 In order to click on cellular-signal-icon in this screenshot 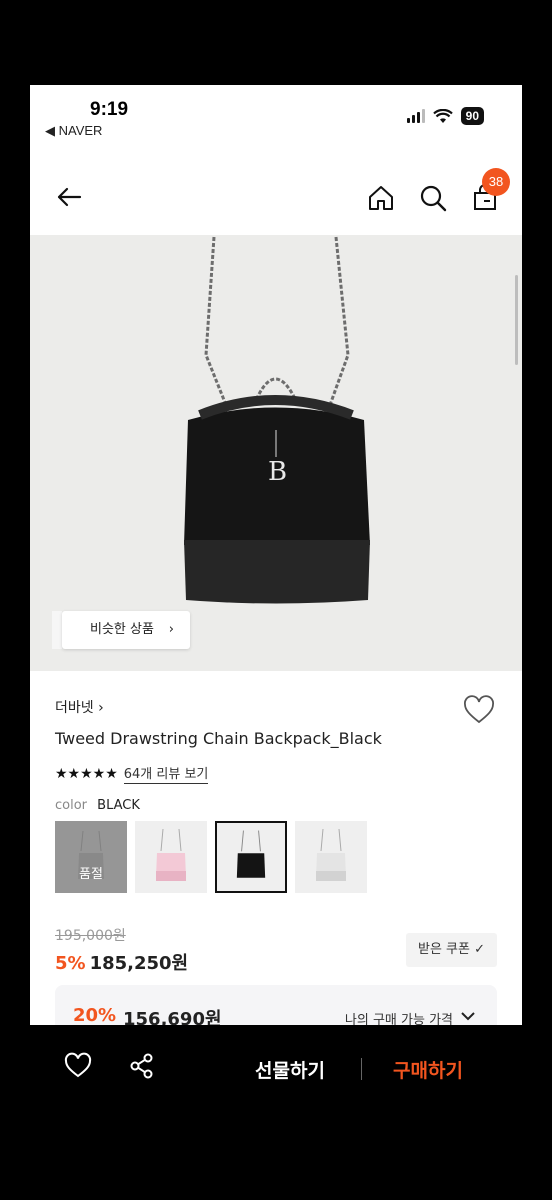, I will do `click(415, 116)`.